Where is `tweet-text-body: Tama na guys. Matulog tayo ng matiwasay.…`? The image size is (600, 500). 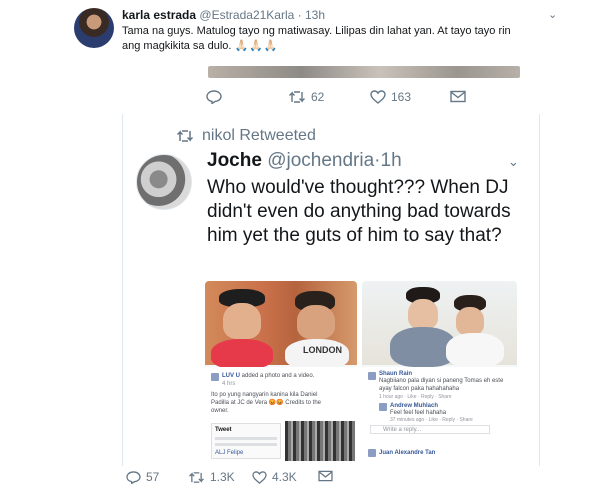 tweet-text-body: Tama na guys. Matulog tayo ng matiwasay.… is located at coordinates (316, 38).